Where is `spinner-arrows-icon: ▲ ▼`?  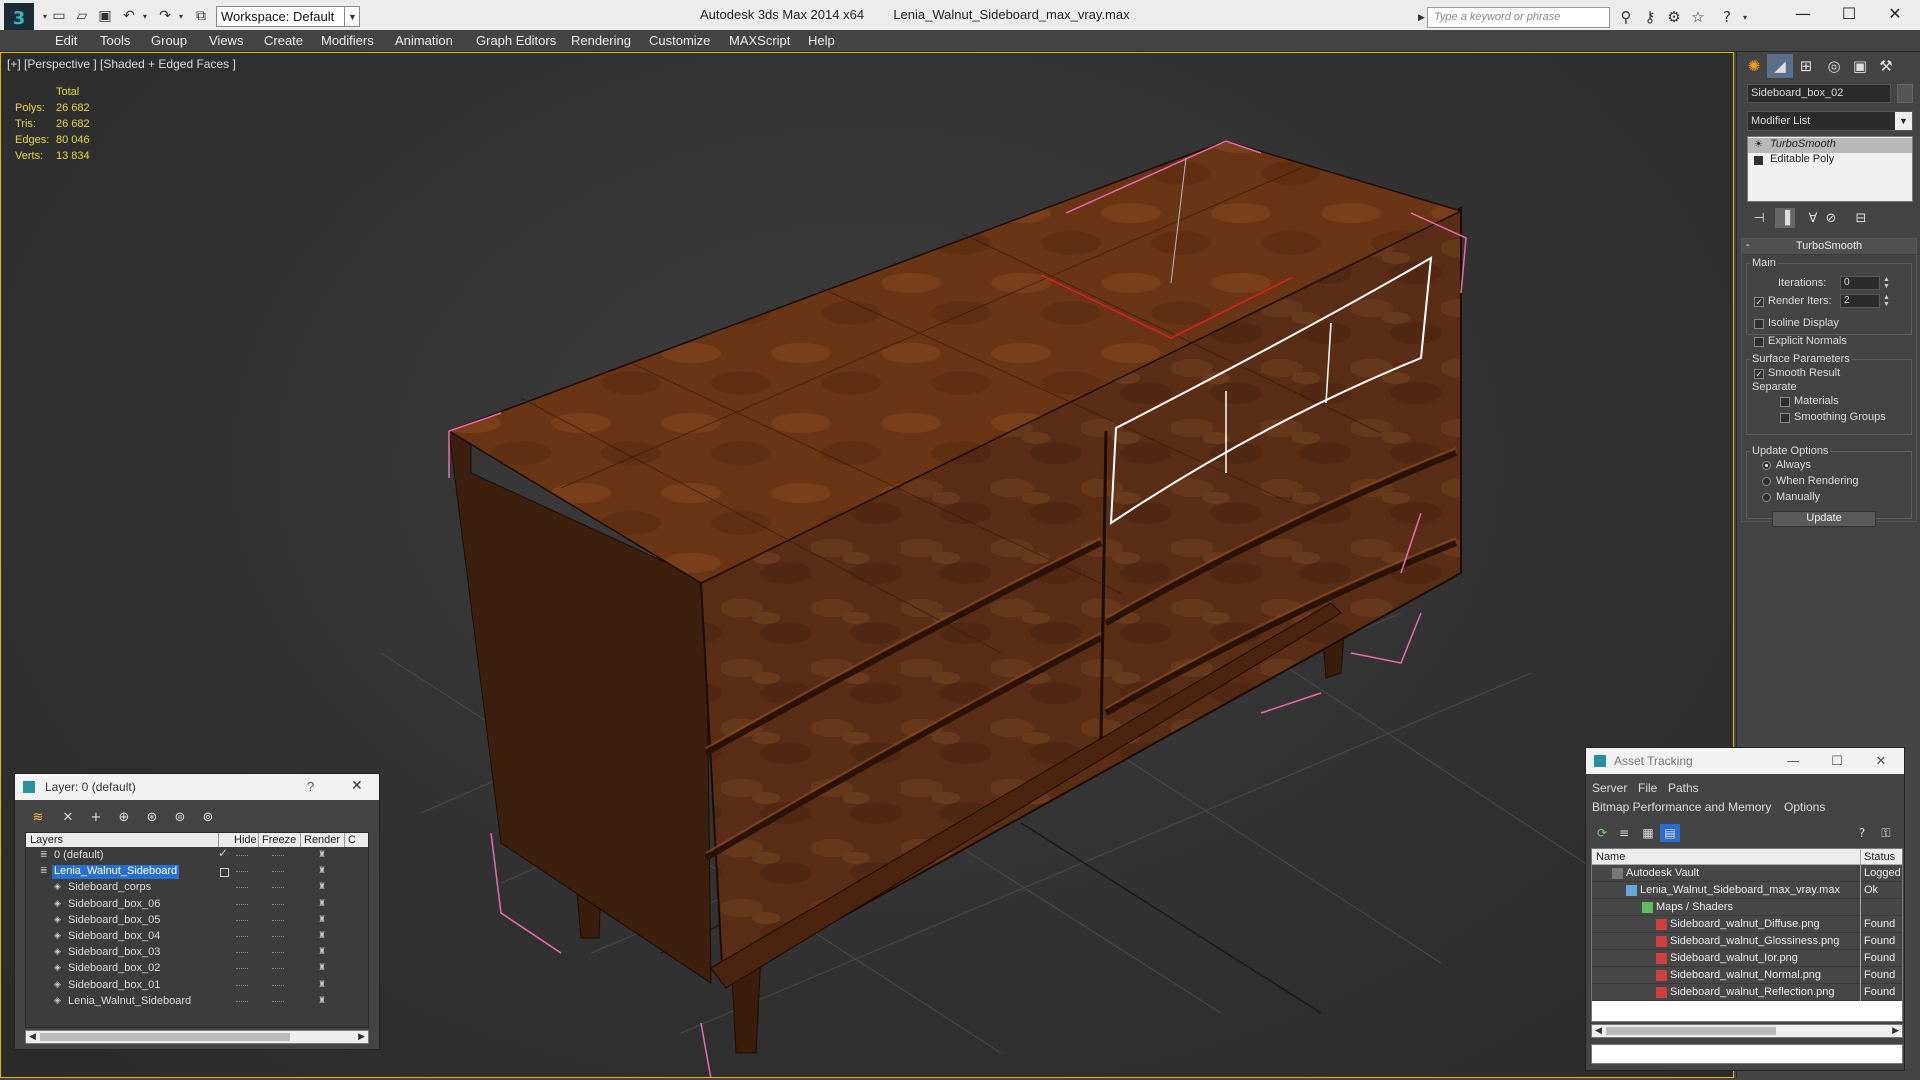 spinner-arrows-icon: ▲ ▼ is located at coordinates (1886, 283).